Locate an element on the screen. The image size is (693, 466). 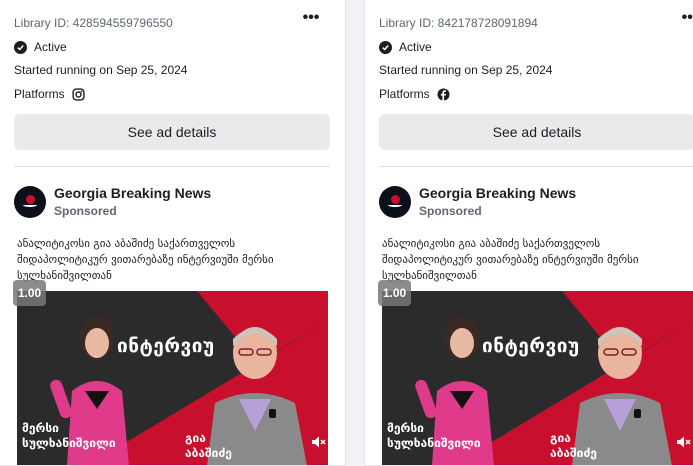
facebook-icon is located at coordinates (443, 94).